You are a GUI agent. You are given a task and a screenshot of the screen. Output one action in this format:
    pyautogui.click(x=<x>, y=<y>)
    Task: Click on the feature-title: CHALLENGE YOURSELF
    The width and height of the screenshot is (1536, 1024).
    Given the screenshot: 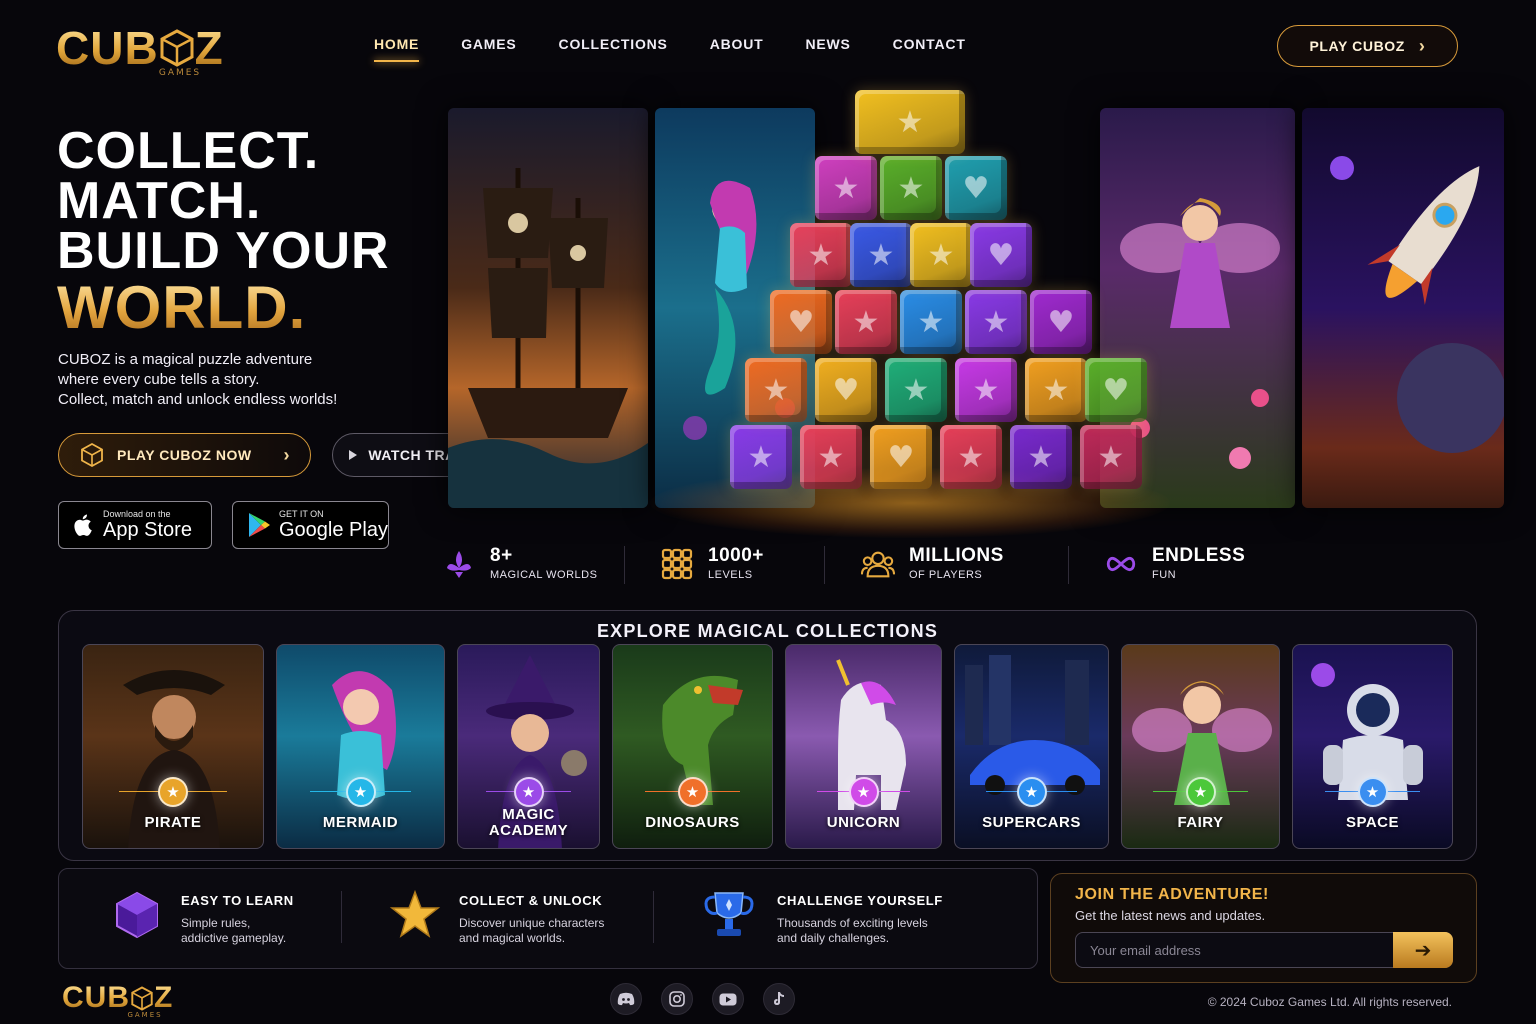 What is the action you would take?
    pyautogui.click(x=860, y=900)
    